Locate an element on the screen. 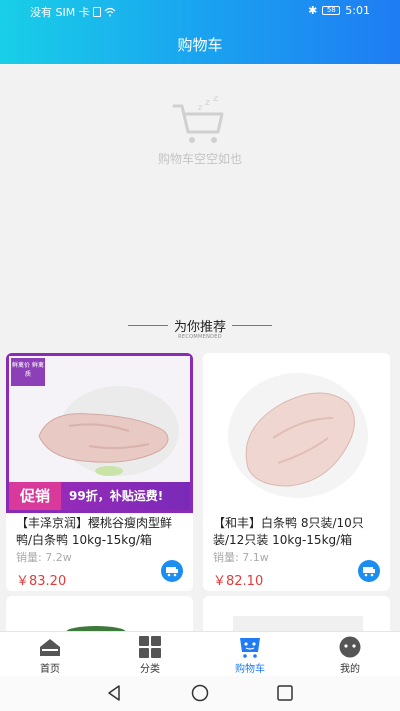 The width and height of the screenshot is (400, 711). empty-cart-icon: z z z is located at coordinates (198, 119).